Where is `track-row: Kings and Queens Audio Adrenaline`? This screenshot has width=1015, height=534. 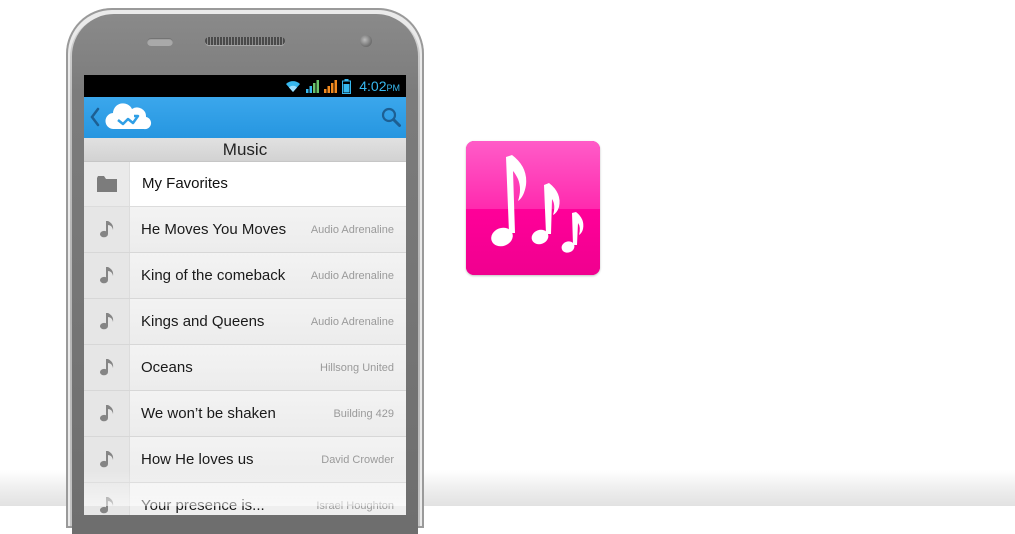 track-row: Kings and Queens Audio Adrenaline is located at coordinates (245, 322).